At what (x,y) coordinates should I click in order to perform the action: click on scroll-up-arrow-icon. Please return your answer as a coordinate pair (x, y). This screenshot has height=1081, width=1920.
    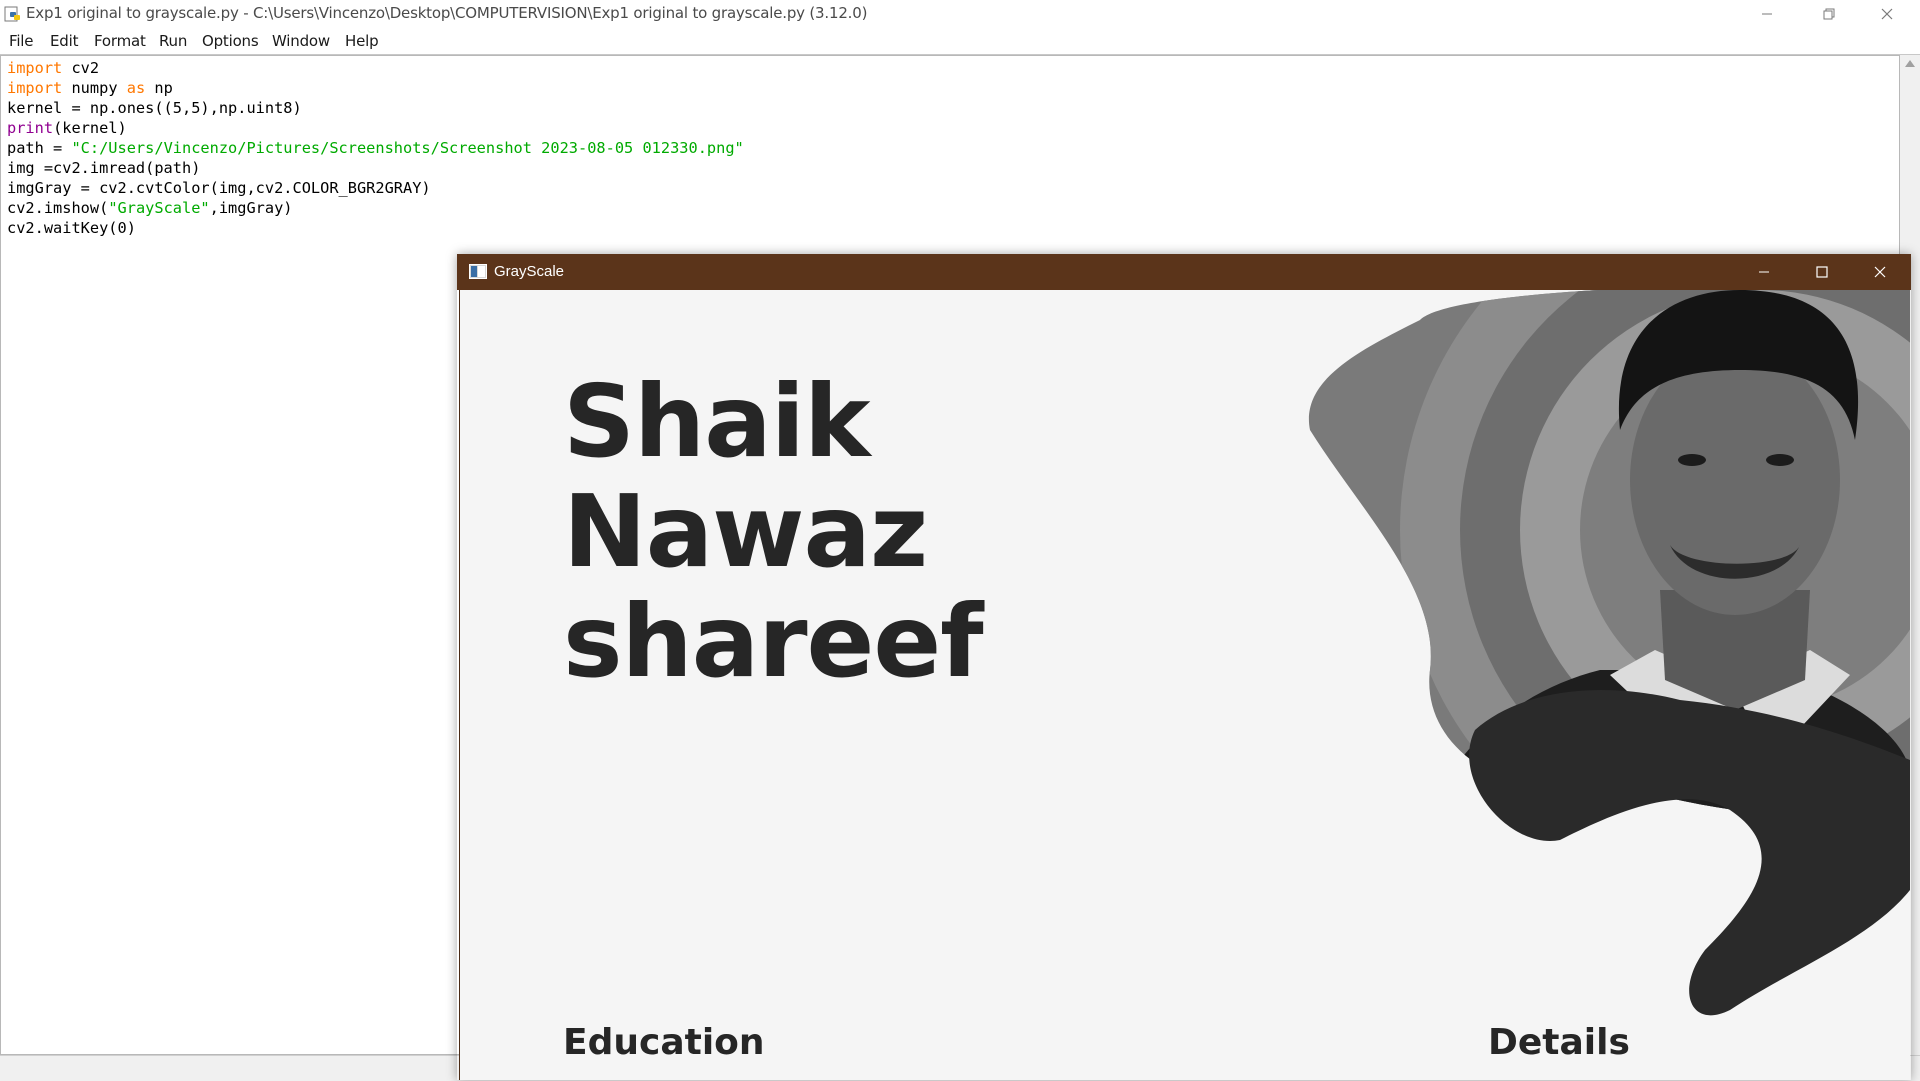
    Looking at the image, I should click on (1910, 64).